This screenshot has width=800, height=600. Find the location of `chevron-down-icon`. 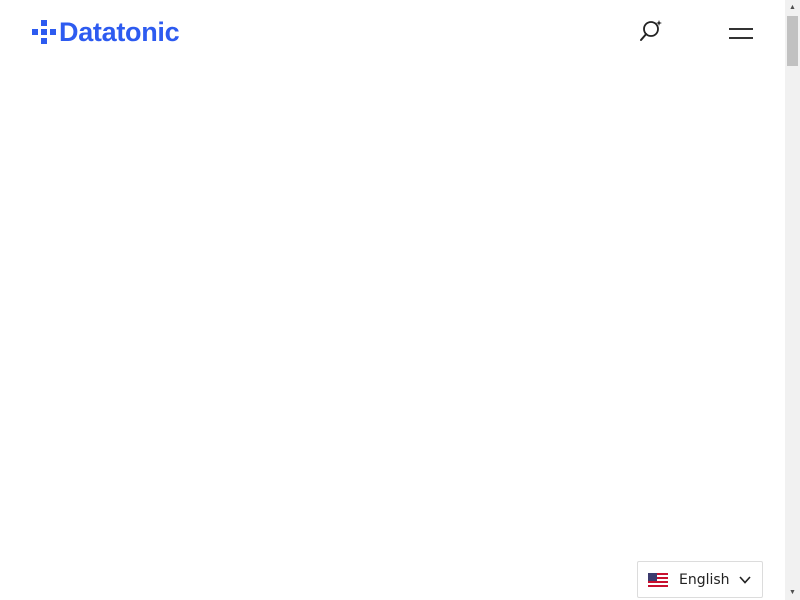

chevron-down-icon is located at coordinates (745, 580).